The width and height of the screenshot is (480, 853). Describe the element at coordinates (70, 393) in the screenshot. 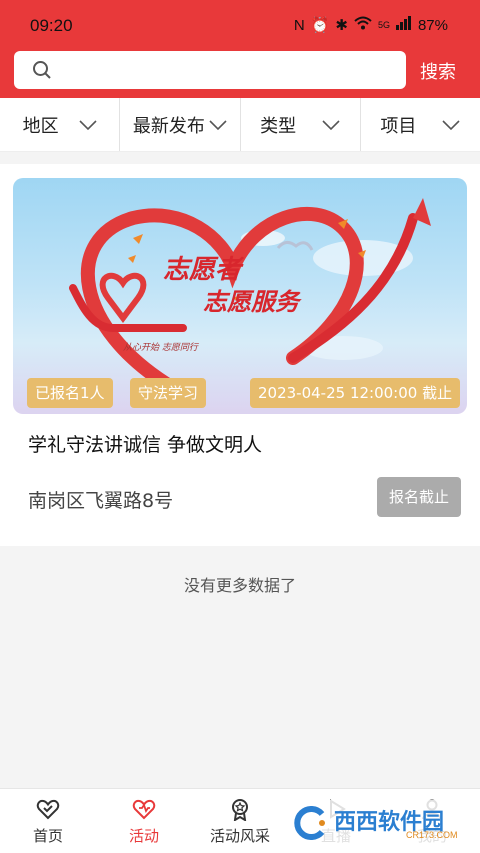

I see `signup-count-badge: 已报名1人` at that location.